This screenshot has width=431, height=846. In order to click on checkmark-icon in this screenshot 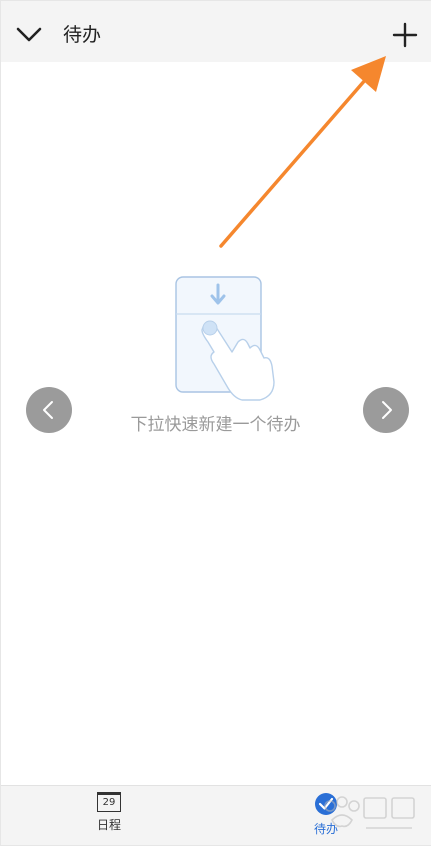, I will do `click(326, 804)`.